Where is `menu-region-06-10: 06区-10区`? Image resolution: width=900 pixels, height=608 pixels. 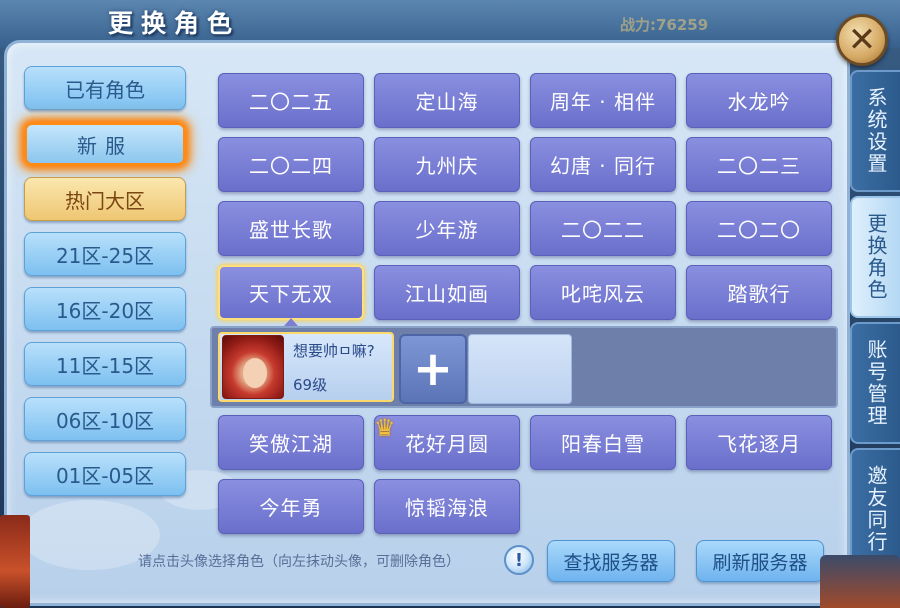
menu-region-06-10: 06区-10区 is located at coordinates (105, 419).